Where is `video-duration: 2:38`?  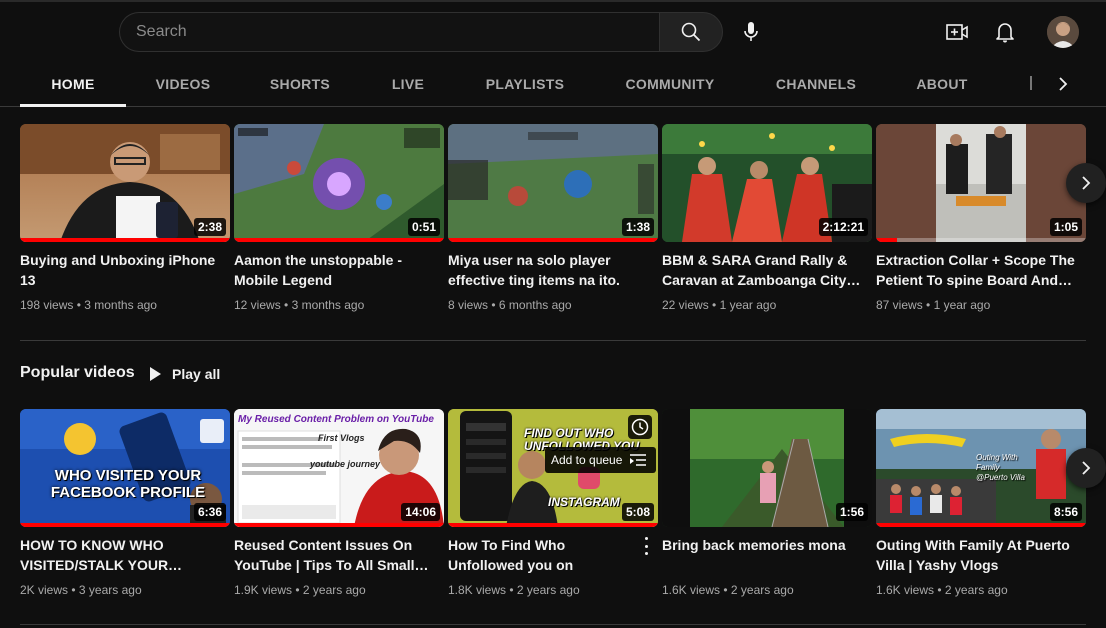 video-duration: 2:38 is located at coordinates (209, 227).